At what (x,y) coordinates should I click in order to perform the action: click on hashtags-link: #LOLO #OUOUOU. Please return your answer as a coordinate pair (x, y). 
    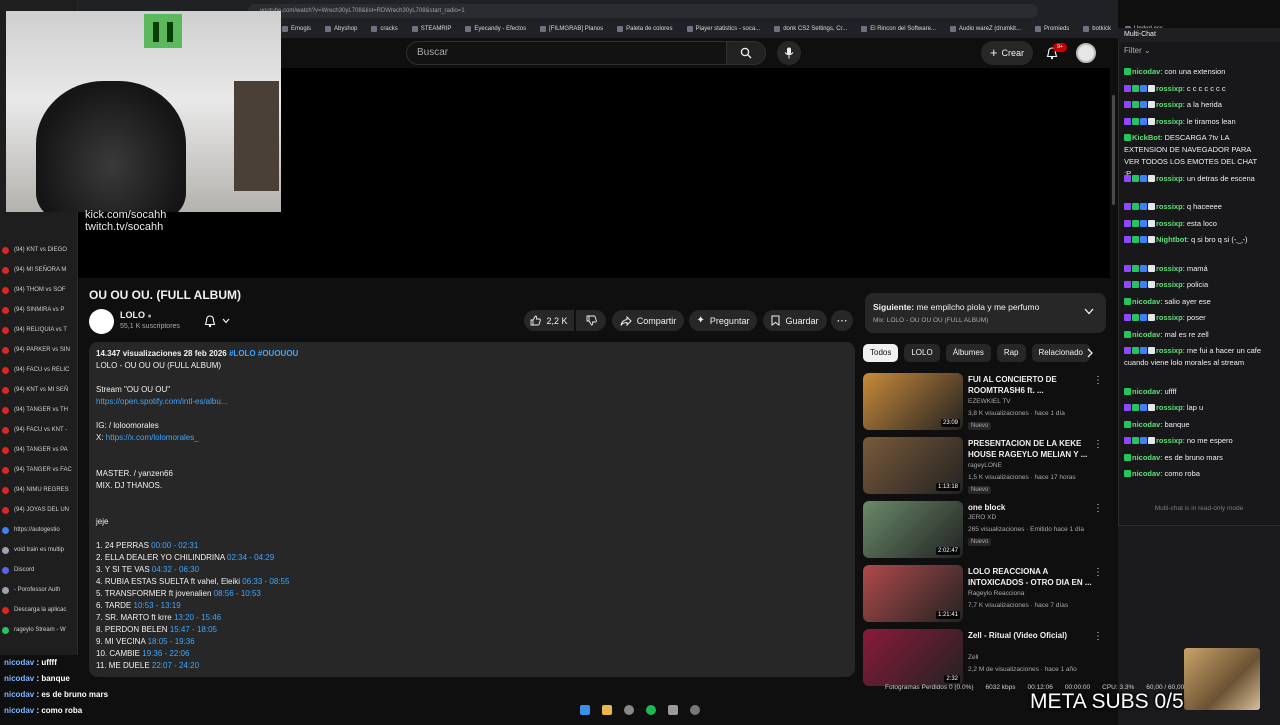
    Looking at the image, I should click on (263, 353).